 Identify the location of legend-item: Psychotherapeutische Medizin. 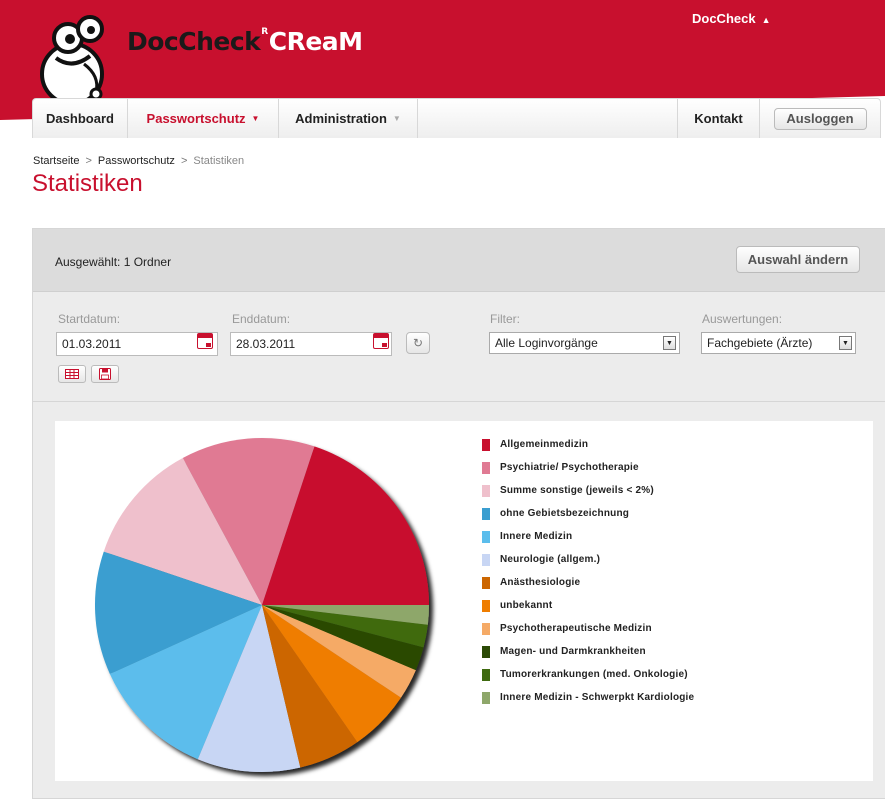
(588, 628).